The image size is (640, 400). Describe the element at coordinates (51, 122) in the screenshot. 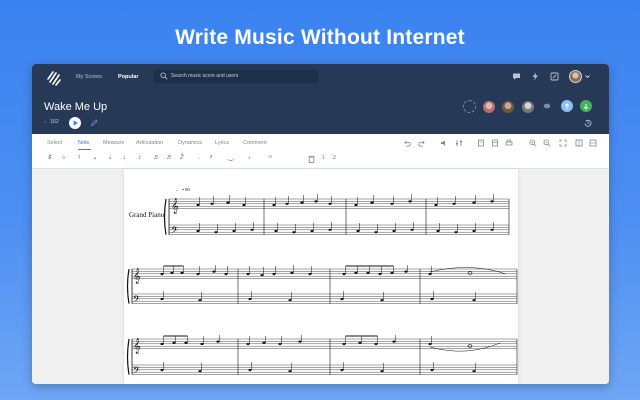

I see `tempo-readout: ♩ 162` at that location.